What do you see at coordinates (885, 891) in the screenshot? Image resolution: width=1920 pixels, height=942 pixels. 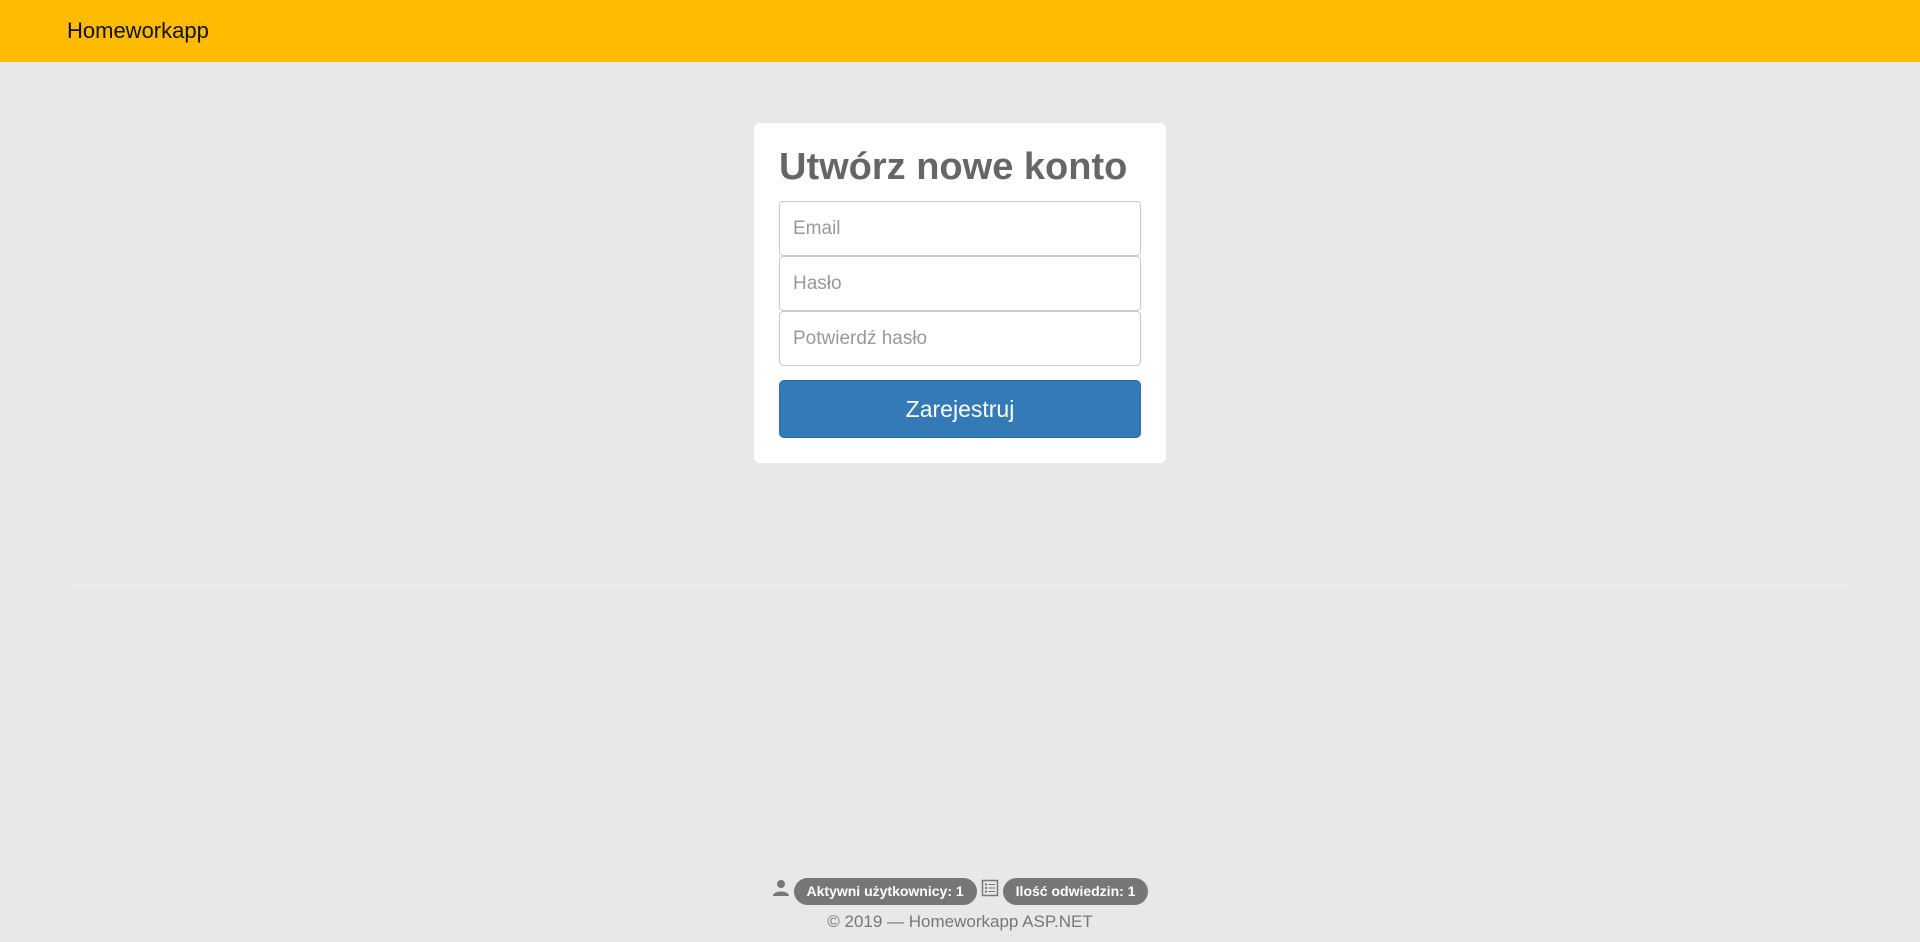 I see `active-users-badge: Aktywni użytkownicy: 1` at bounding box center [885, 891].